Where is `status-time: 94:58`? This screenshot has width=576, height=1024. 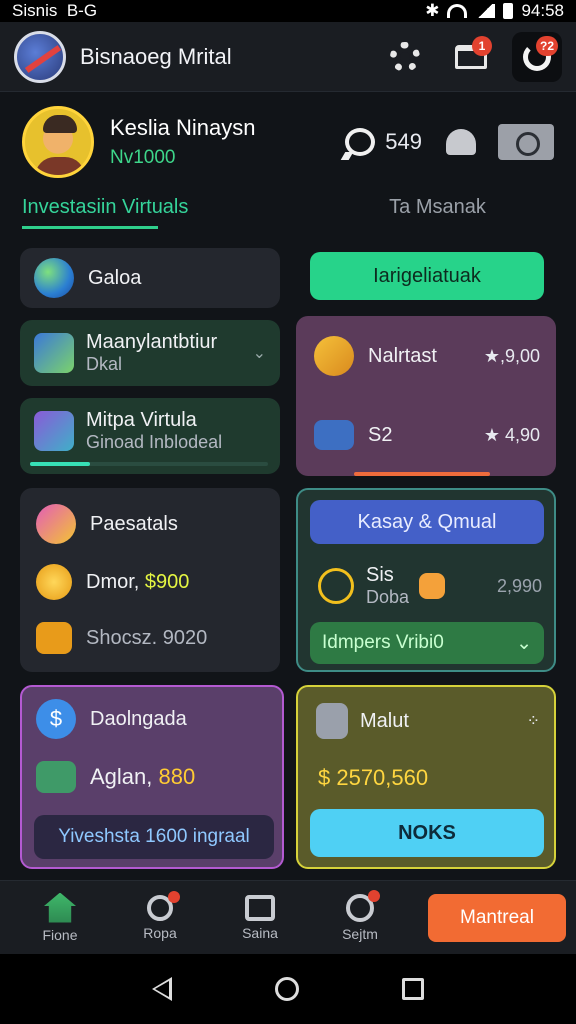 status-time: 94:58 is located at coordinates (542, 10).